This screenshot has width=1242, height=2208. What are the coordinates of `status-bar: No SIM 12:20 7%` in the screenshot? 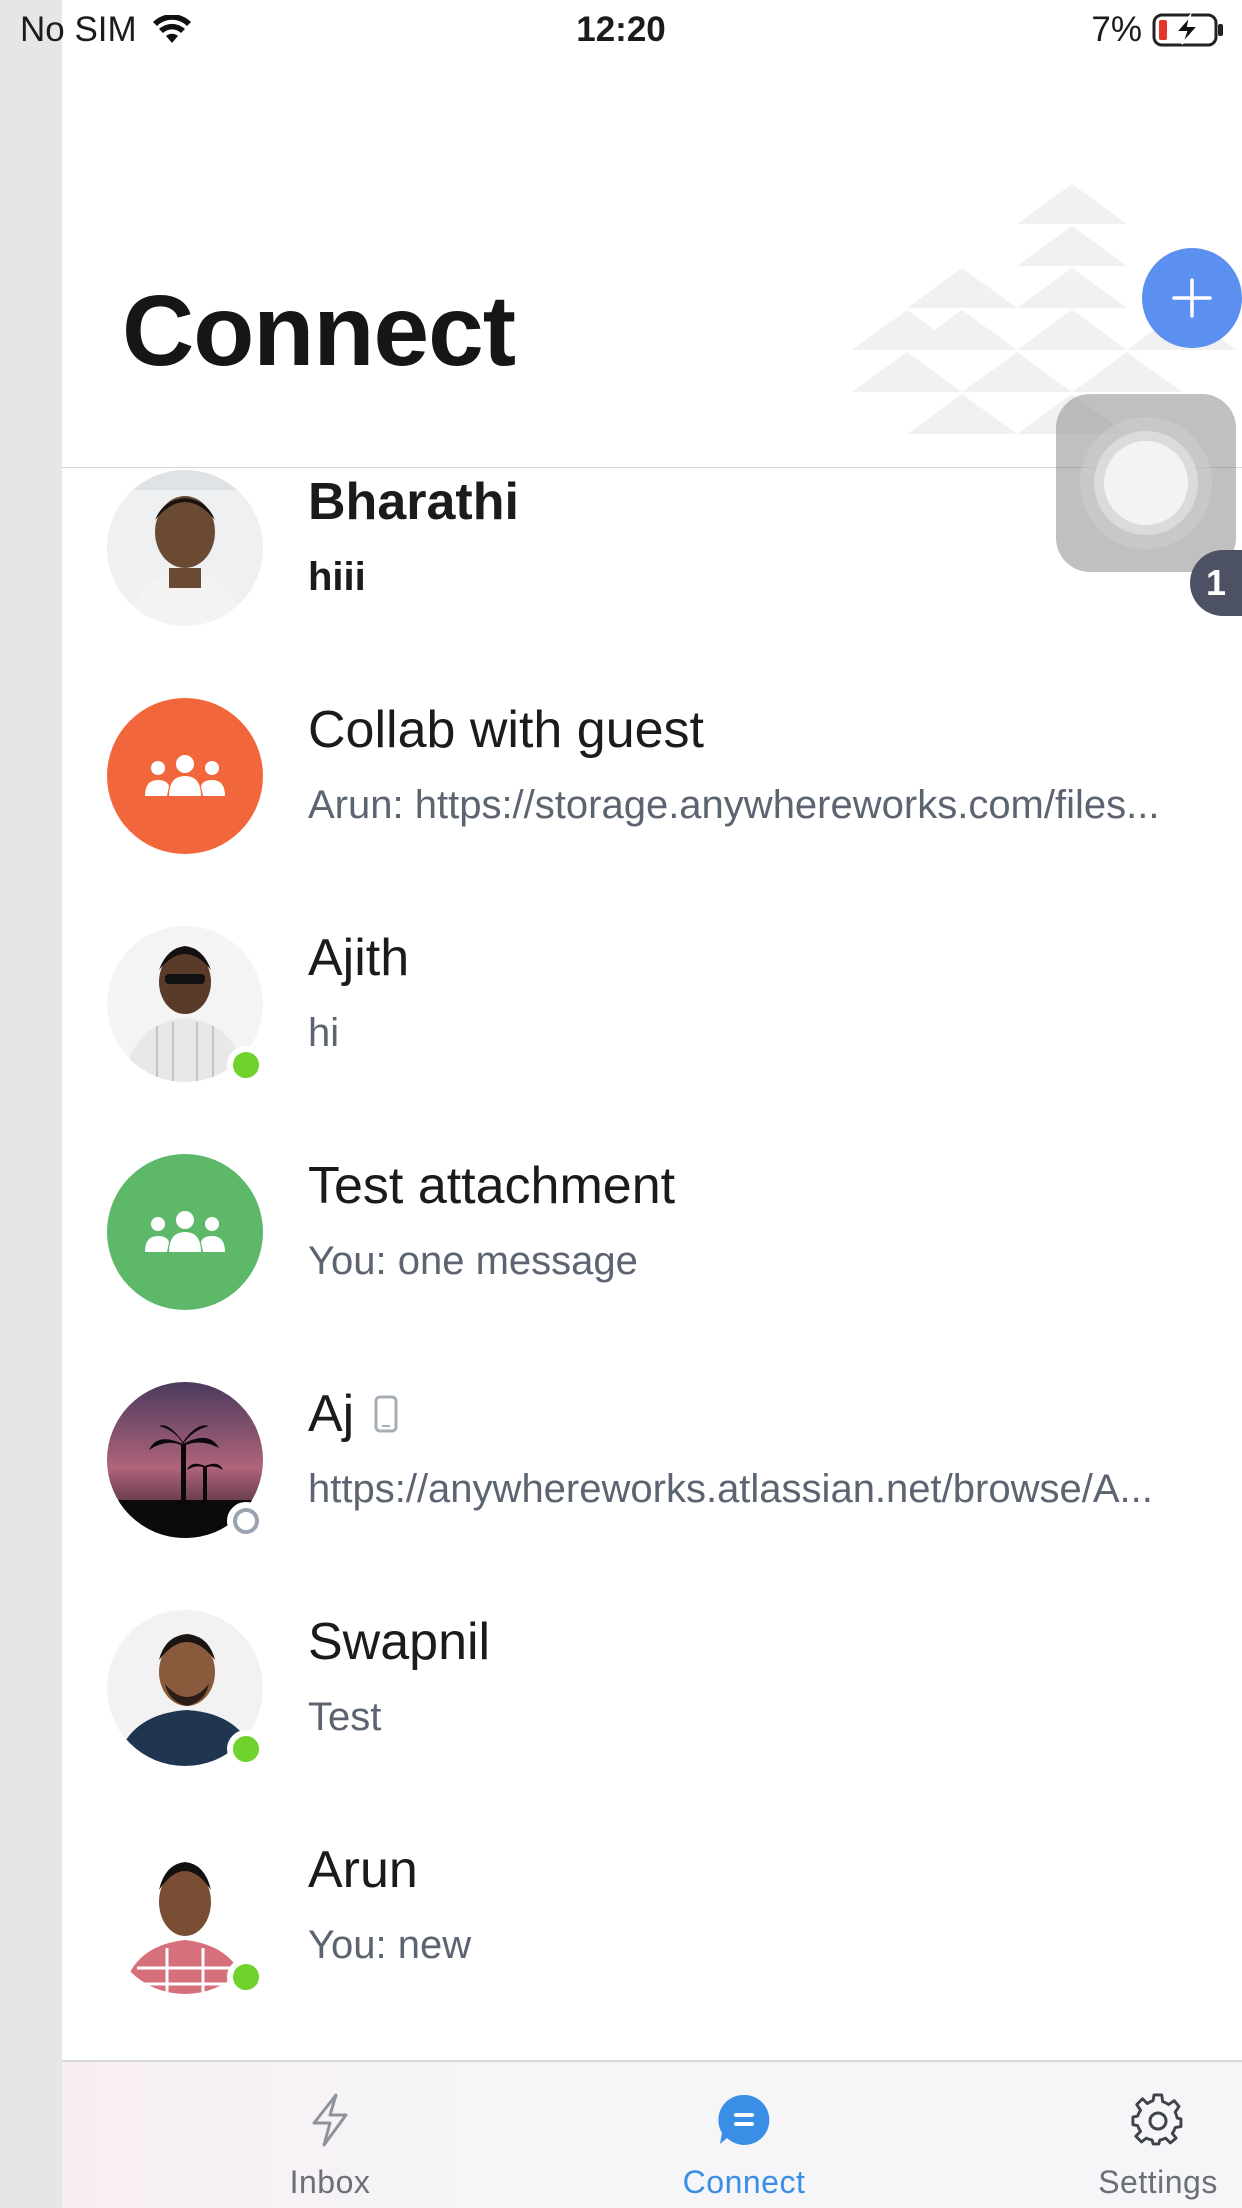 It's located at (621, 32).